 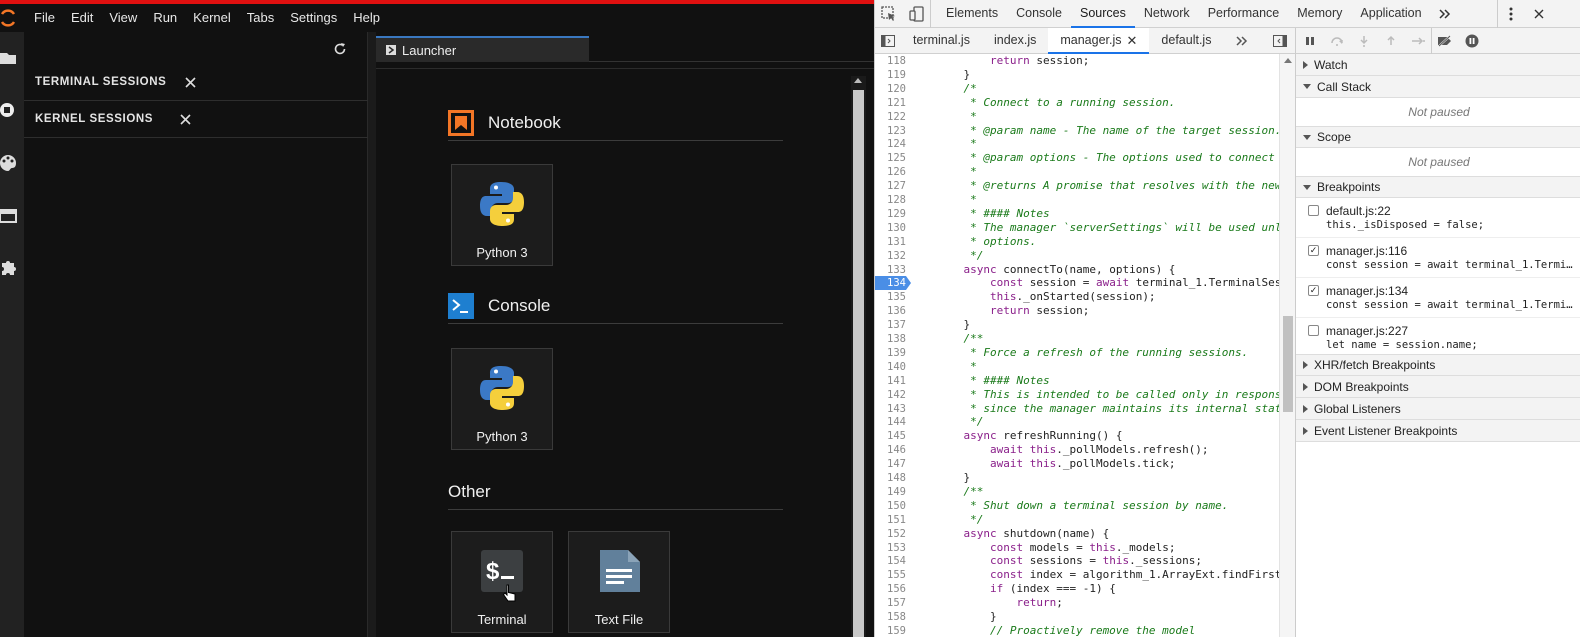 What do you see at coordinates (890, 61) in the screenshot?
I see `line-number: 118` at bounding box center [890, 61].